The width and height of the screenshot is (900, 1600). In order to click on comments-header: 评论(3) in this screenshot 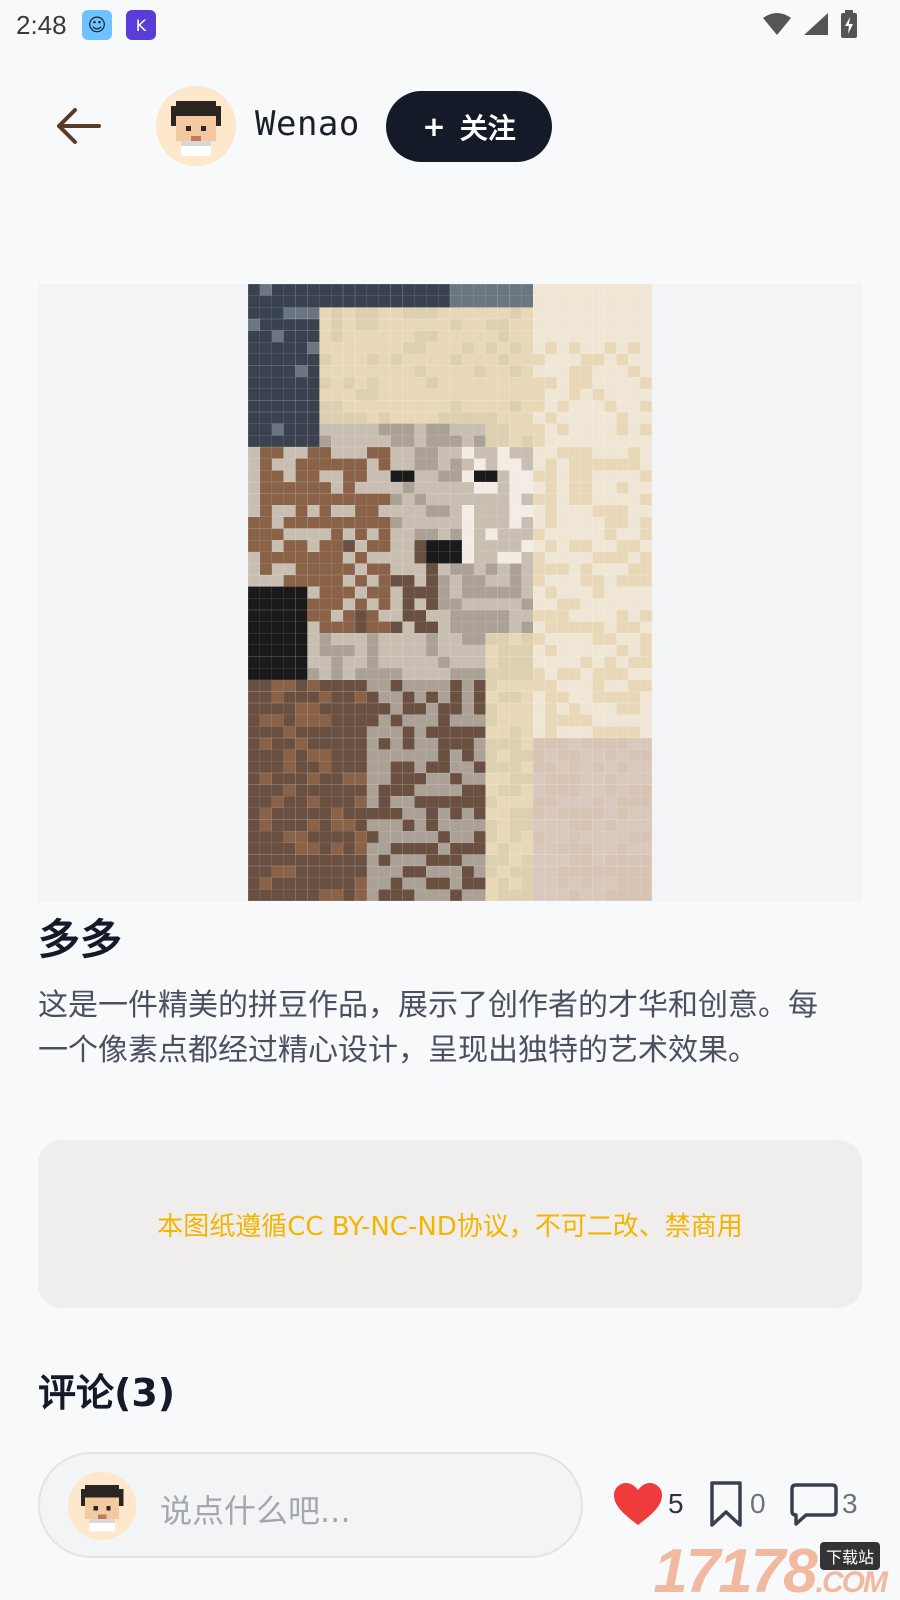, I will do `click(107, 1393)`.